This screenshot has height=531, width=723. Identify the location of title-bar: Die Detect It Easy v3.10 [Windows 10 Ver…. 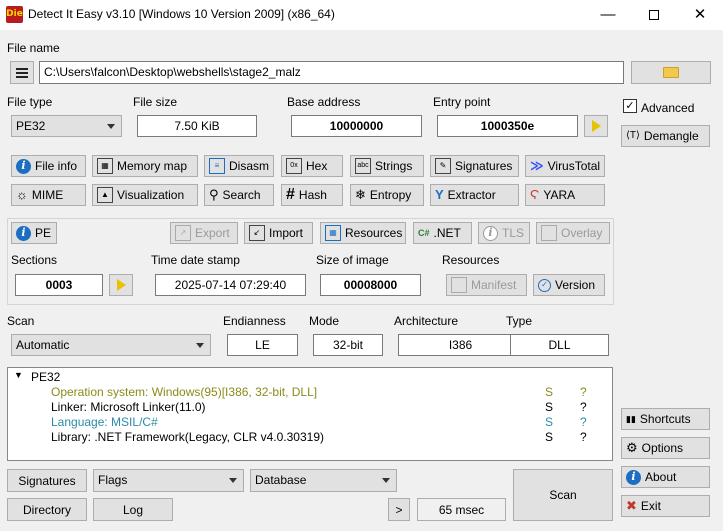
(361, 15).